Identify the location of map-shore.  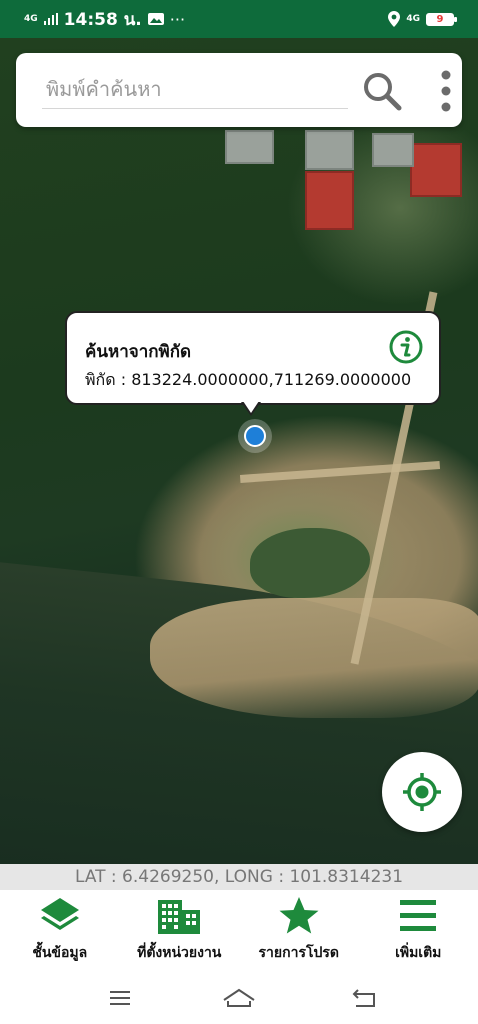
(314, 658).